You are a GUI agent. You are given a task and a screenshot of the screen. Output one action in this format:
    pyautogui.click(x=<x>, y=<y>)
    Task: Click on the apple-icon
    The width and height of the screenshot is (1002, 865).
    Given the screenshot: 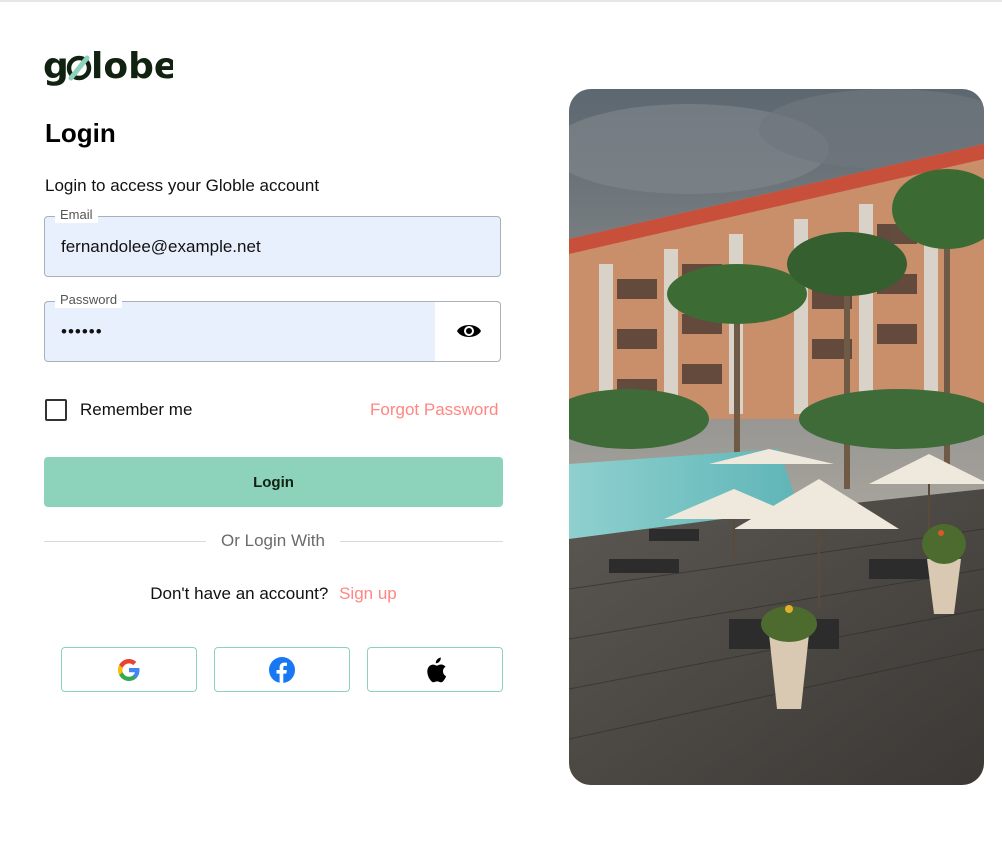 What is the action you would take?
    pyautogui.click(x=437, y=669)
    